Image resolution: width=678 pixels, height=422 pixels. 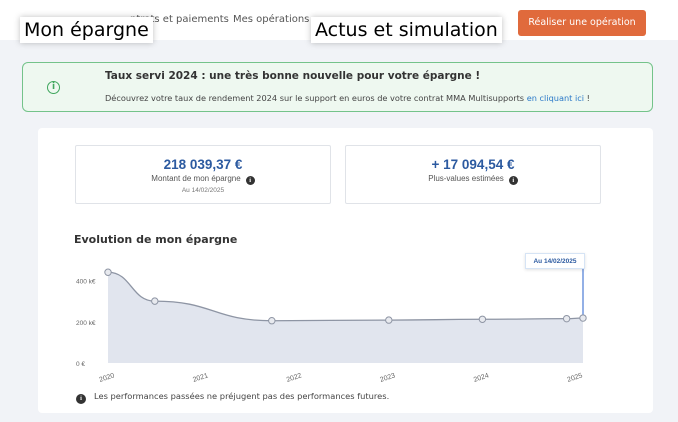 What do you see at coordinates (81, 399) in the screenshot?
I see `info-icon: i` at bounding box center [81, 399].